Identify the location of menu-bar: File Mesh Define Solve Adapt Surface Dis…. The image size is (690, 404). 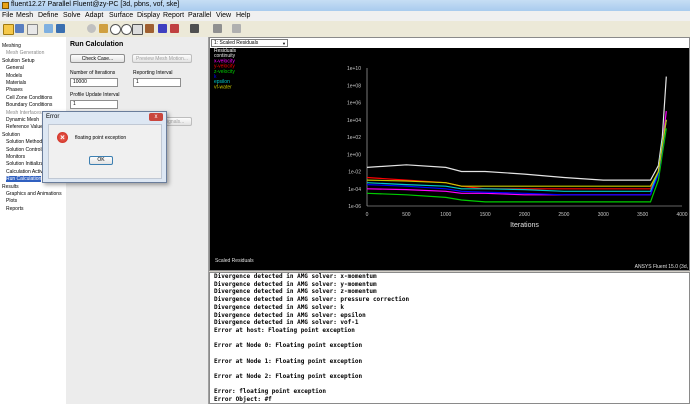
(345, 16).